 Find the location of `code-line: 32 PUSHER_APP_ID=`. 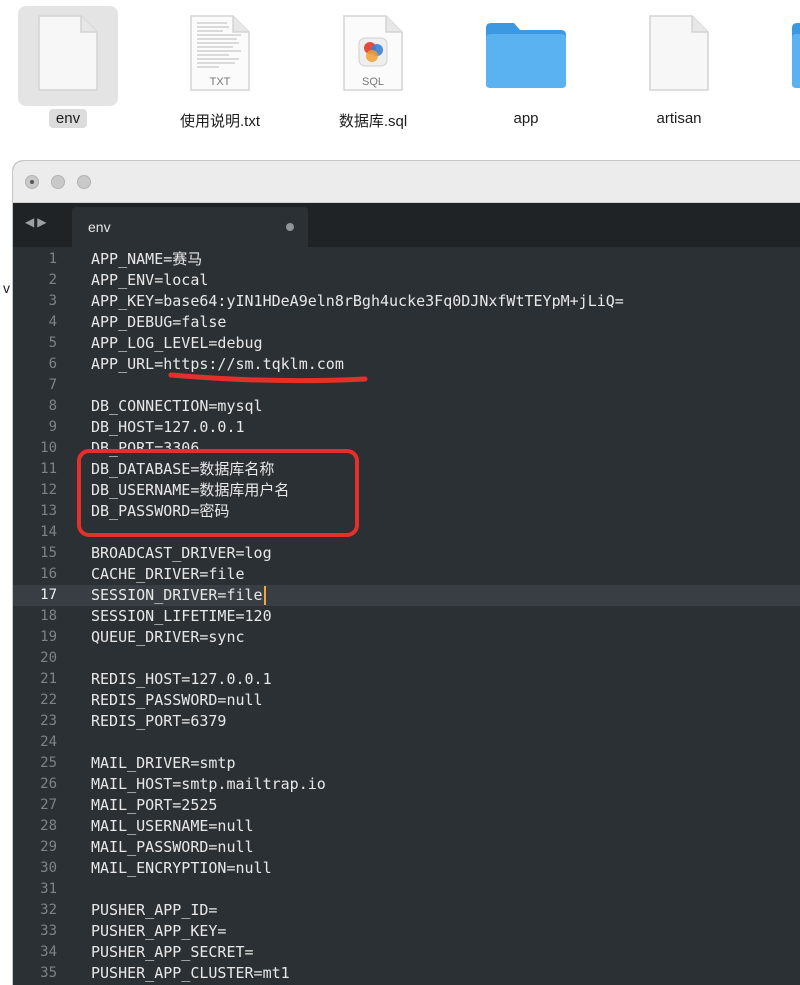

code-line: 32 PUSHER_APP_ID= is located at coordinates (406, 910).